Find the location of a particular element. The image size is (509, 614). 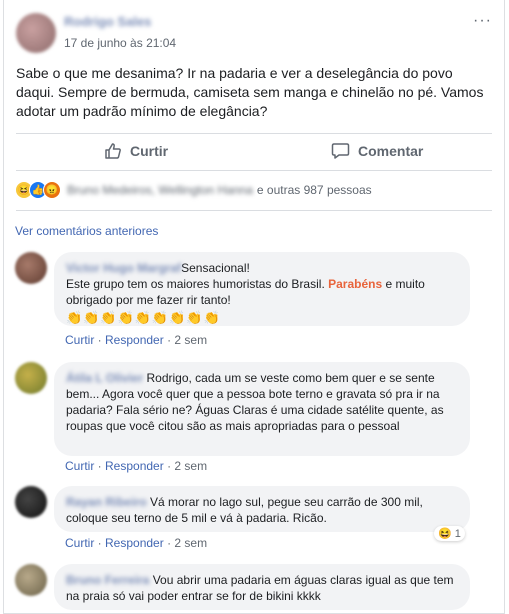

comment-button: Comentar is located at coordinates (377, 151).